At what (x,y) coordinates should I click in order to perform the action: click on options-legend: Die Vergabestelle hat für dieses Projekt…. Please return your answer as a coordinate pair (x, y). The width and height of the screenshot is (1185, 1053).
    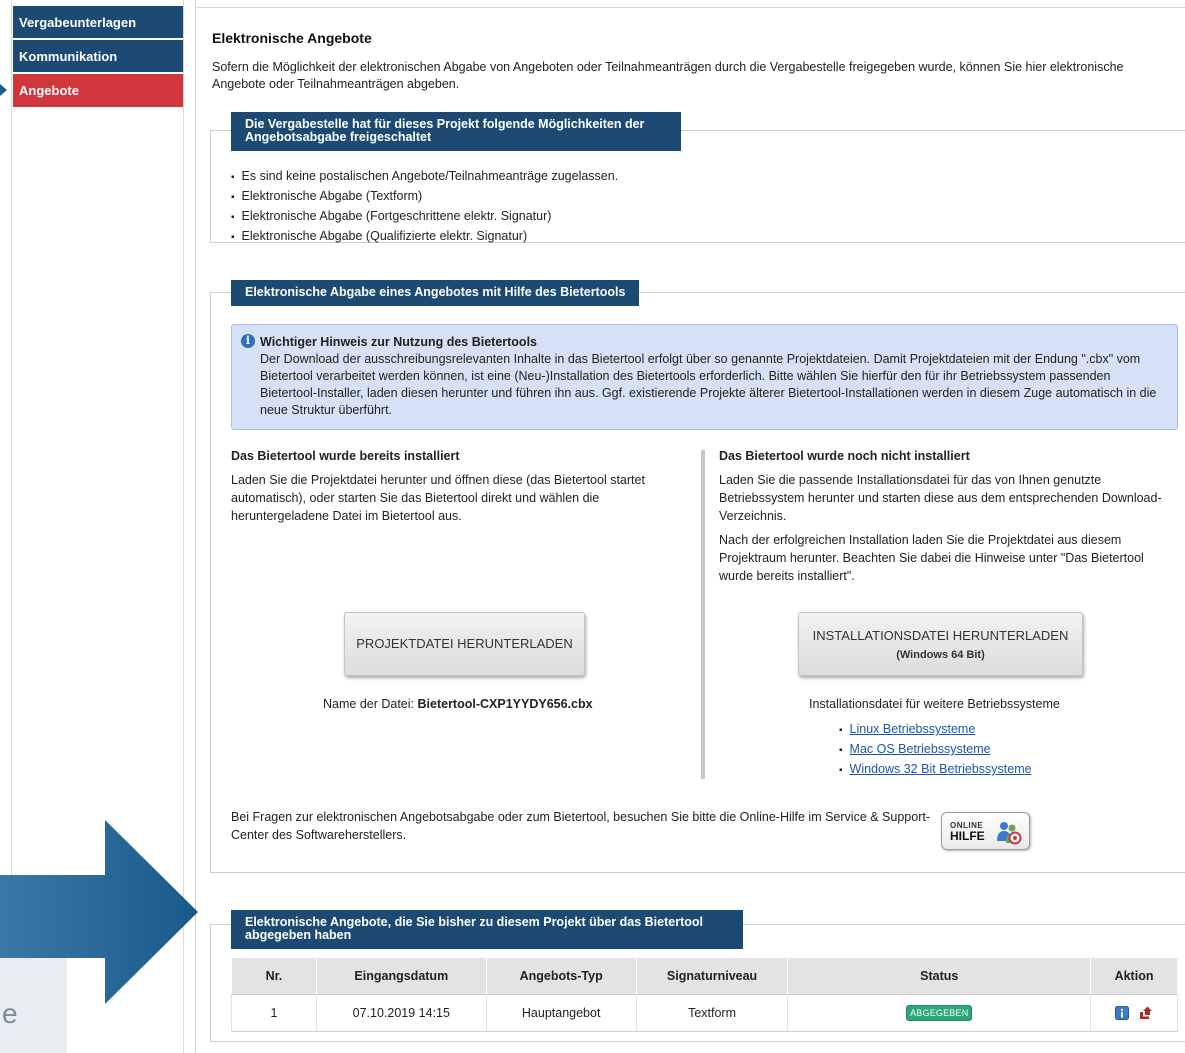
    Looking at the image, I should click on (456, 131).